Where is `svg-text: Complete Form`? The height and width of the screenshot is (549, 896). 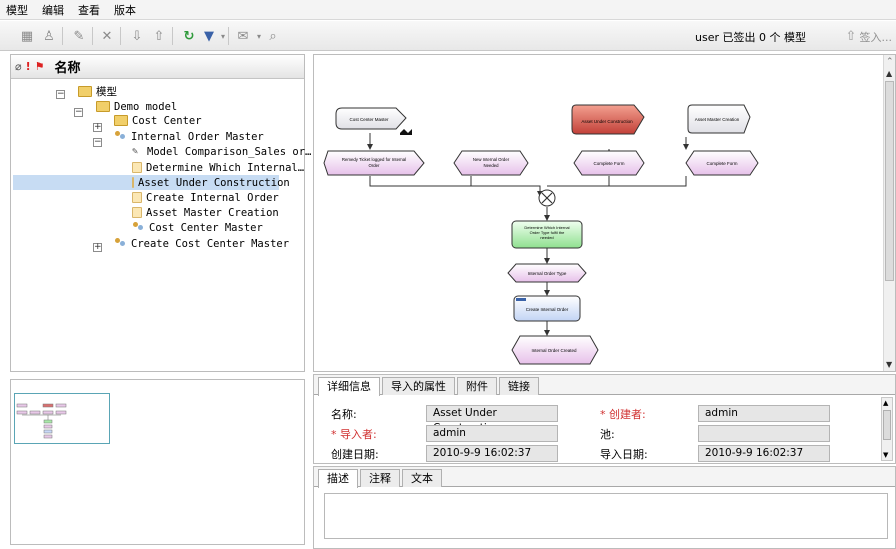 svg-text: Complete Form is located at coordinates (608, 163).